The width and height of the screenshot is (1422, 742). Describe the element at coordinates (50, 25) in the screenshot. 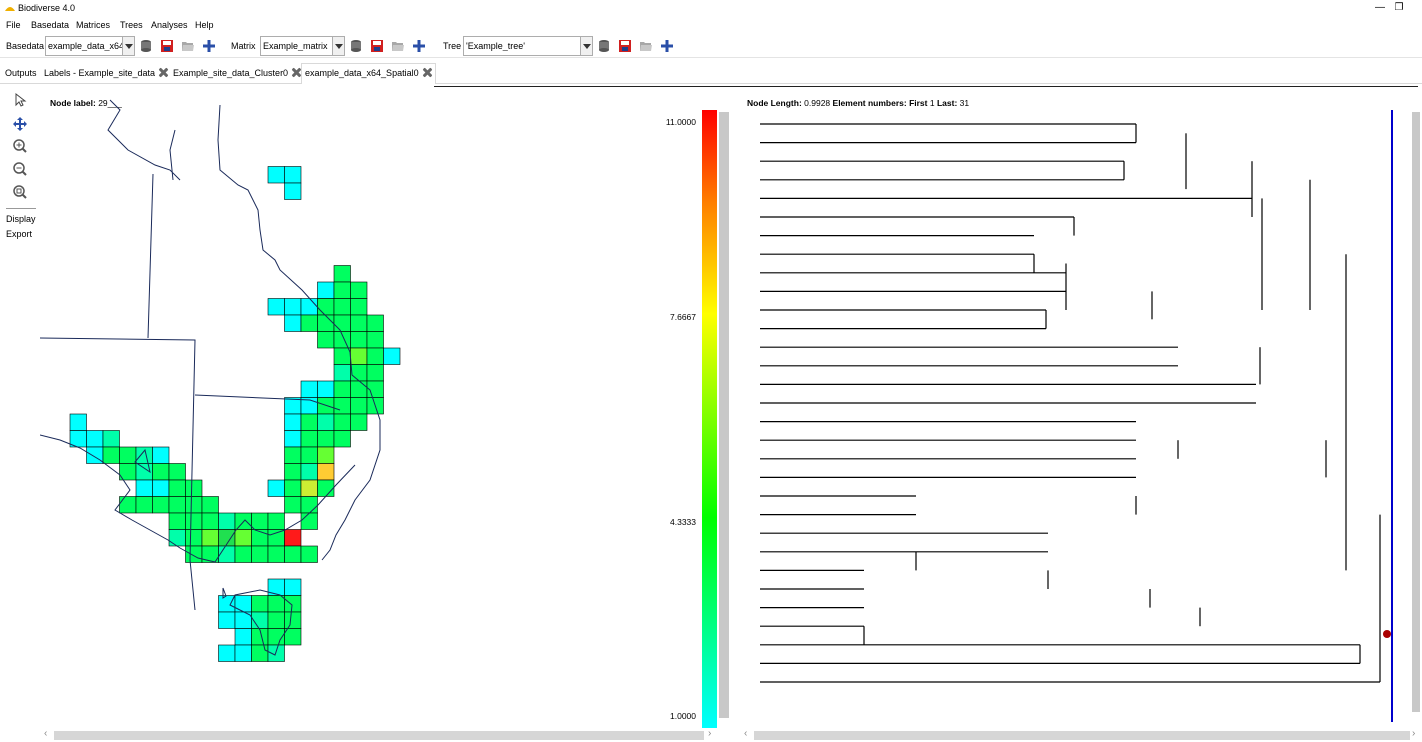

I see `menu-basedata: Basedata` at that location.